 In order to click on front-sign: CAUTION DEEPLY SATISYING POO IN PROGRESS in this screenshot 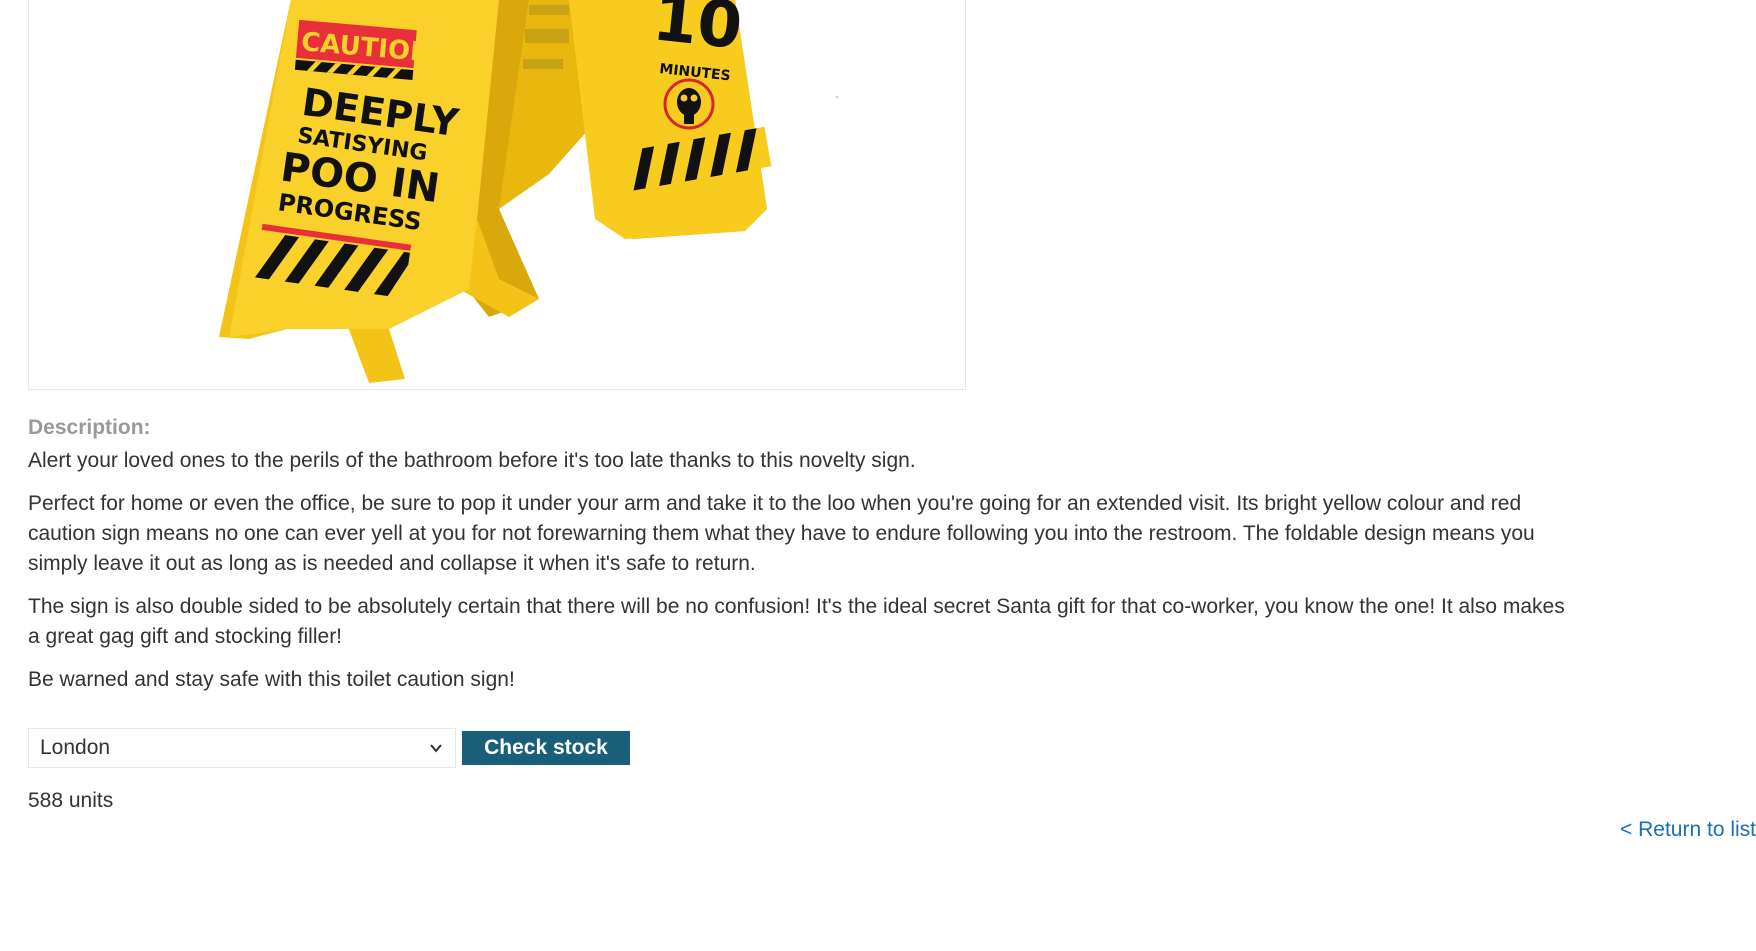, I will do `click(379, 191)`.